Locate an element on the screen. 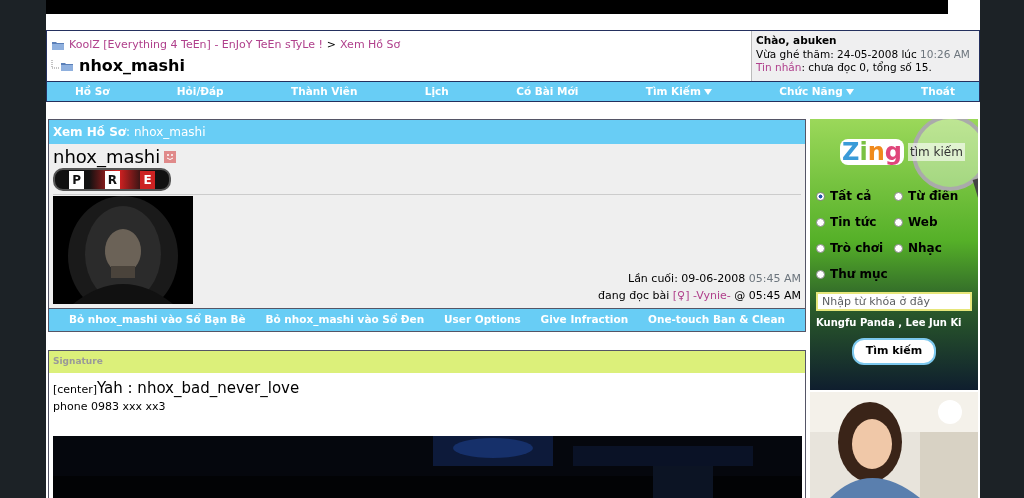 Image resolution: width=1024 pixels, height=498 pixels. tree-folder-icon is located at coordinates (63, 65).